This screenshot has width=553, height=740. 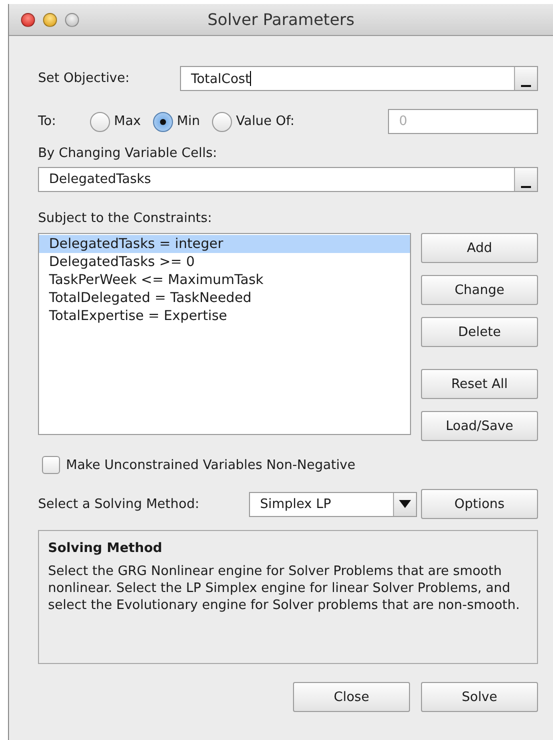 What do you see at coordinates (224, 280) in the screenshot?
I see `constraint-item: TaskPerWeek <= MaximumTask` at bounding box center [224, 280].